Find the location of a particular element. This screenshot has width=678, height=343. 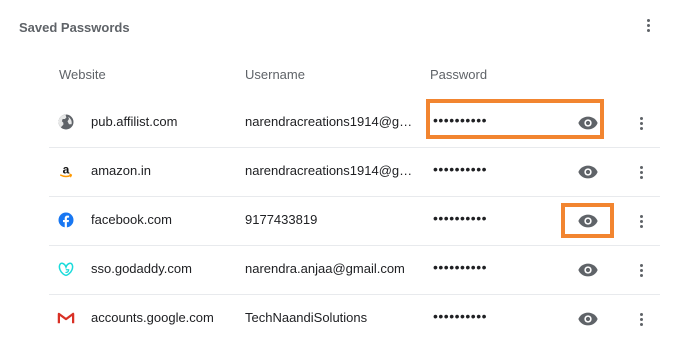

highlight-box-password is located at coordinates (515, 119).